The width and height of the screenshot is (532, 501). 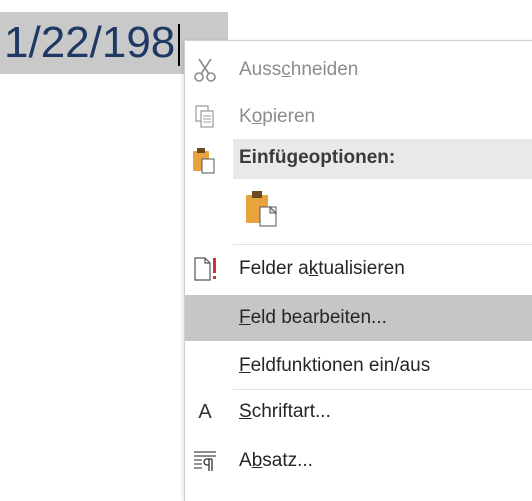 I want to click on copy-icon, so click(x=205, y=117).